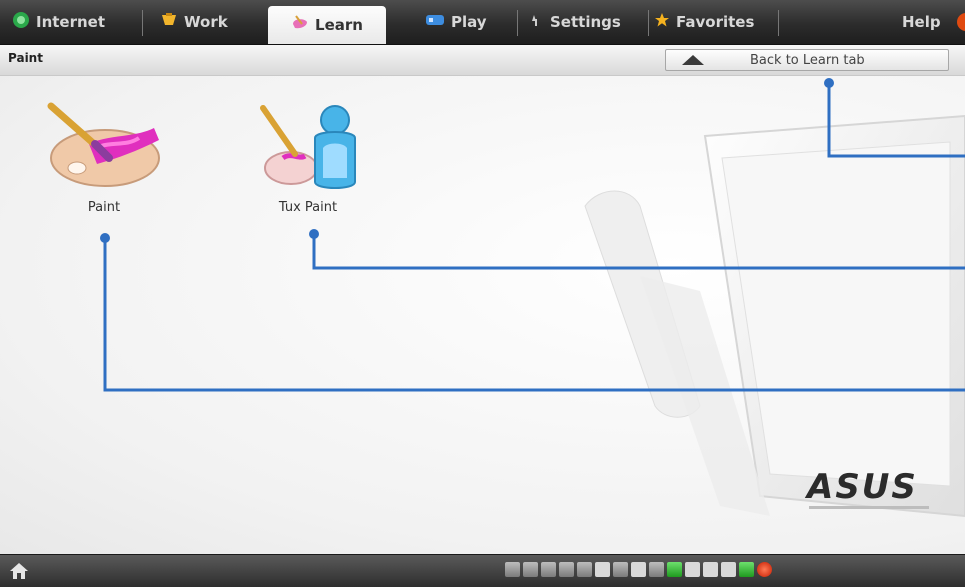 Image resolution: width=965 pixels, height=587 pixels. What do you see at coordinates (482, 570) in the screenshot?
I see `bottom-taskbar` at bounding box center [482, 570].